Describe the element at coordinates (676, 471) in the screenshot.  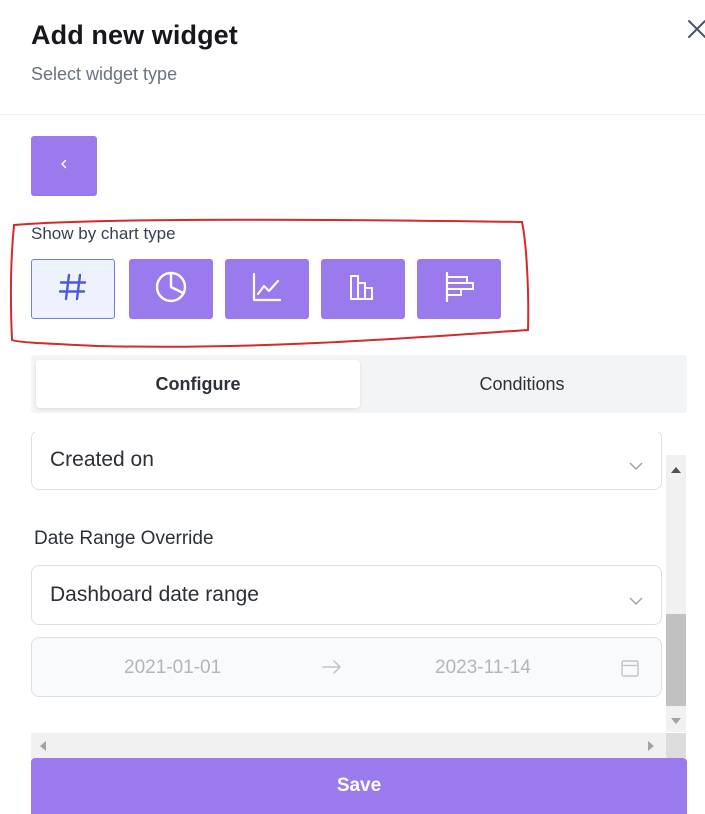
I see `scroll-up-arrow-icon` at that location.